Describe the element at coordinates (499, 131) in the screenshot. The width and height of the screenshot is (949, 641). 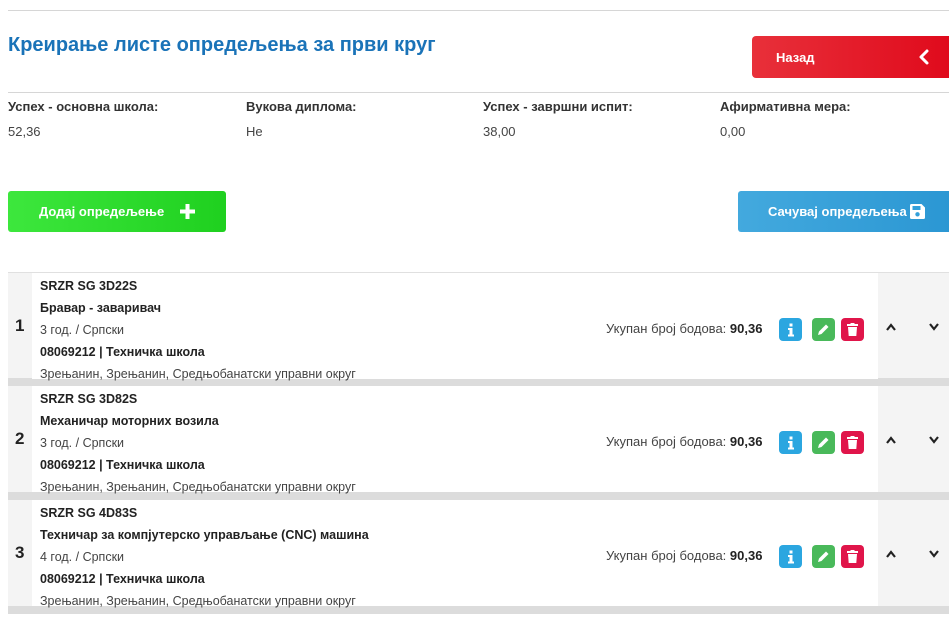
I see `stat-value: 38,00` at that location.